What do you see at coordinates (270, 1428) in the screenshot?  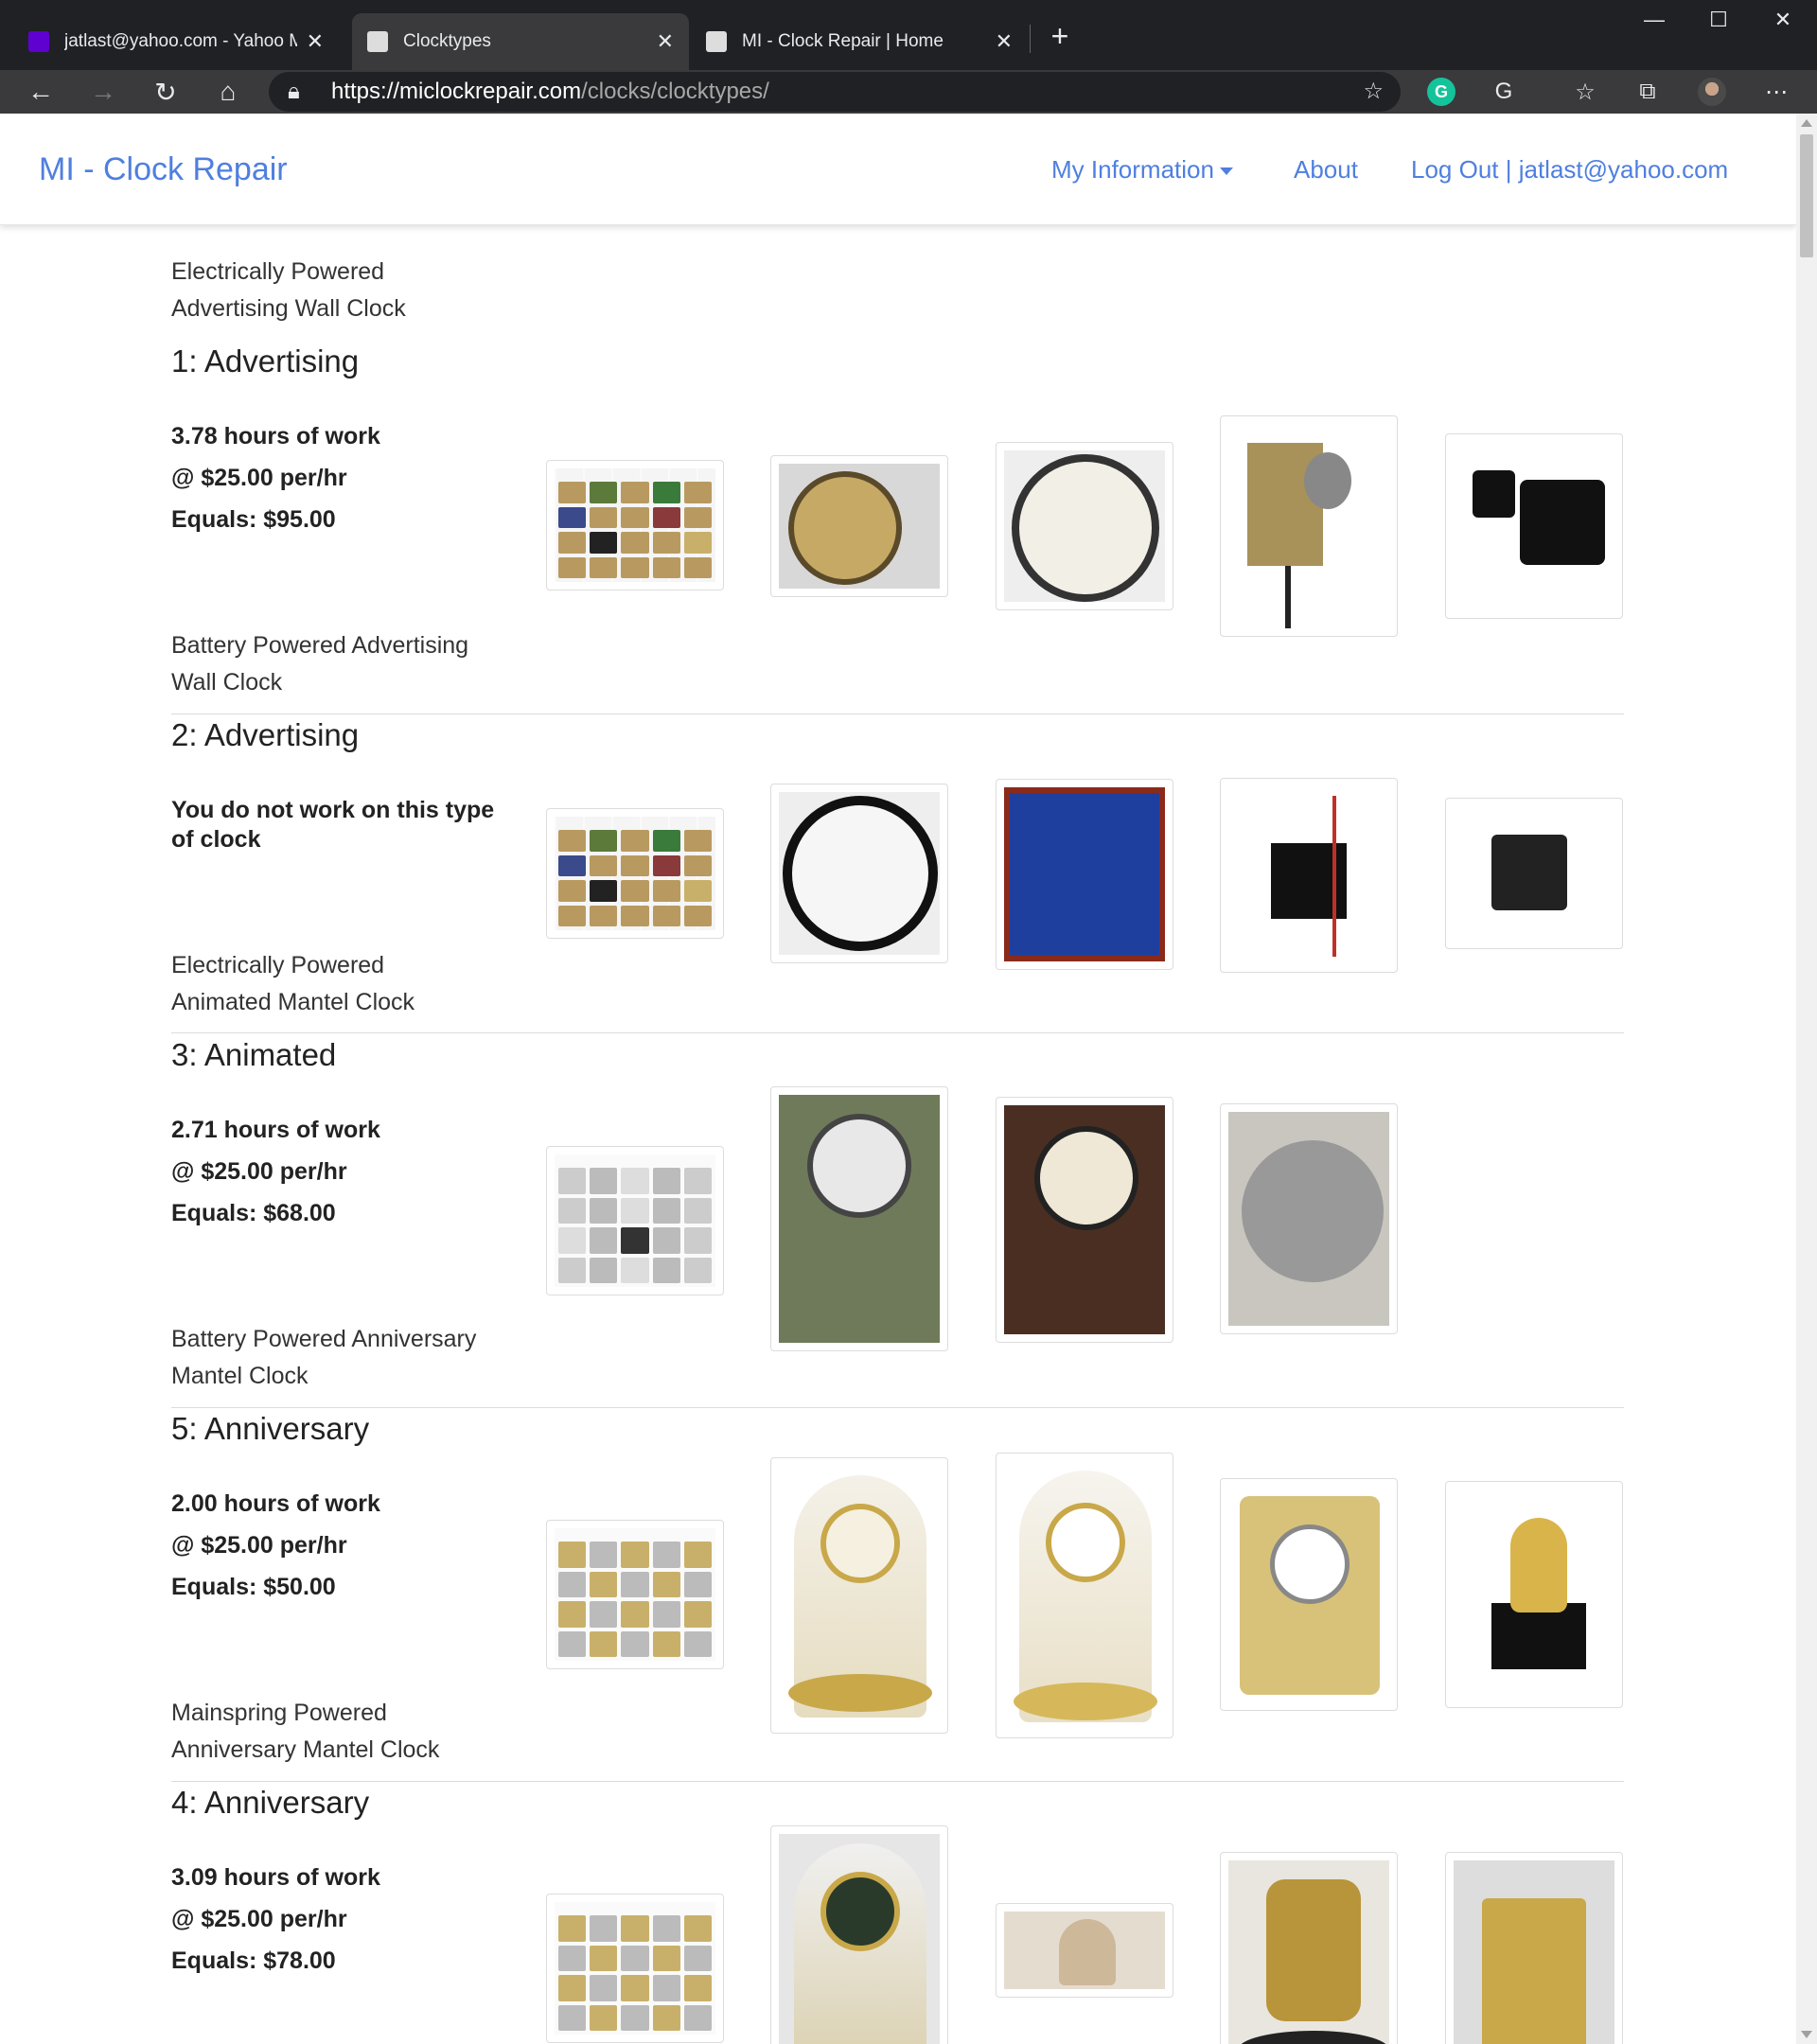 I see `clock-type-heading: 5: Anniversary` at bounding box center [270, 1428].